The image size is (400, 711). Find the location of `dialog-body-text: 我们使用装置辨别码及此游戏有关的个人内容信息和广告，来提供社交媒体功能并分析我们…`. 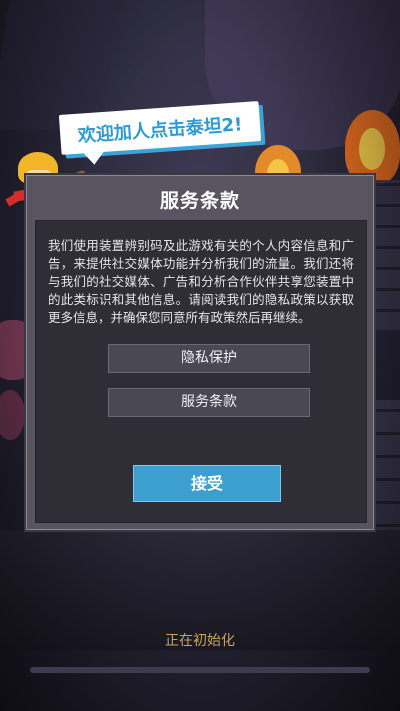

dialog-body-text: 我们使用装置辨别码及此游戏有关的个人内容信息和广告，来提供社交媒体功能并分析我们… is located at coordinates (201, 281).